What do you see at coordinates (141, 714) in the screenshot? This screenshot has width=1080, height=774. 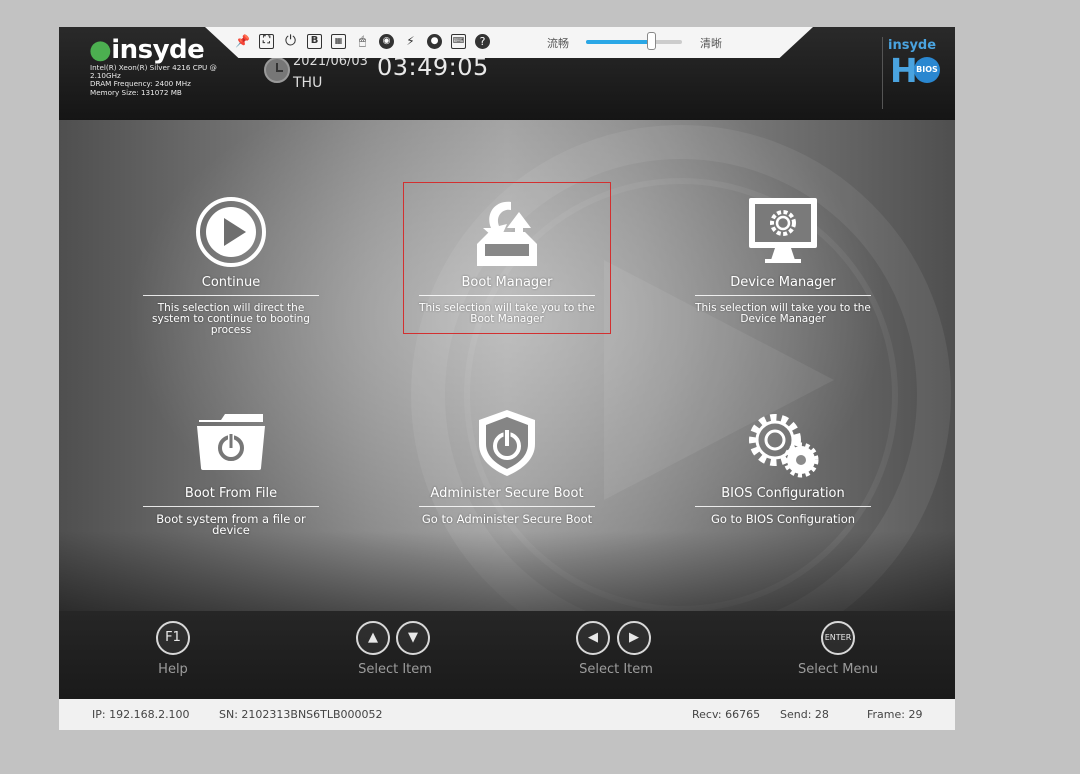 I see `ip-address: IP: 192.168.2.100` at bounding box center [141, 714].